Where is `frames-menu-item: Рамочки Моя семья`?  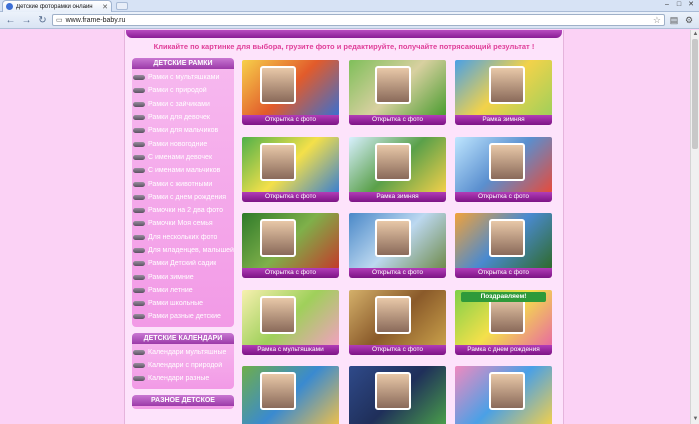
frames-menu-item: Рамочки Моя семья is located at coordinates (183, 223).